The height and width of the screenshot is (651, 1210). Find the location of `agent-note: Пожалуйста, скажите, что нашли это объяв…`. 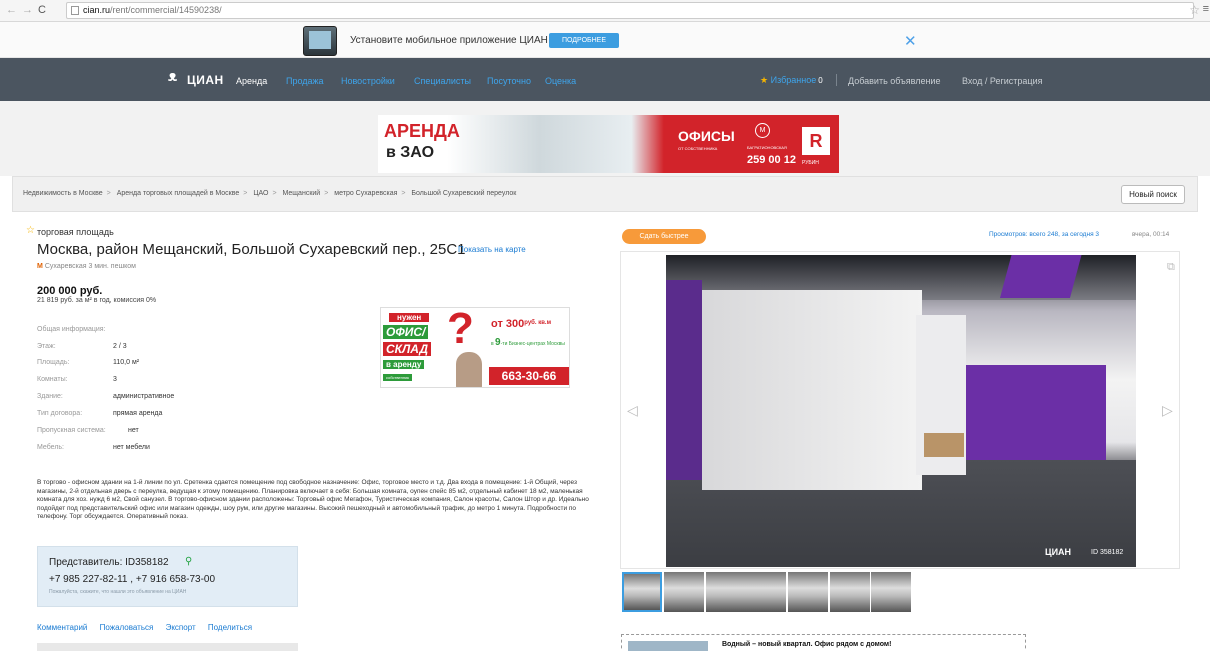

agent-note: Пожалуйста, скажите, что нашли это объяв… is located at coordinates (118, 592).